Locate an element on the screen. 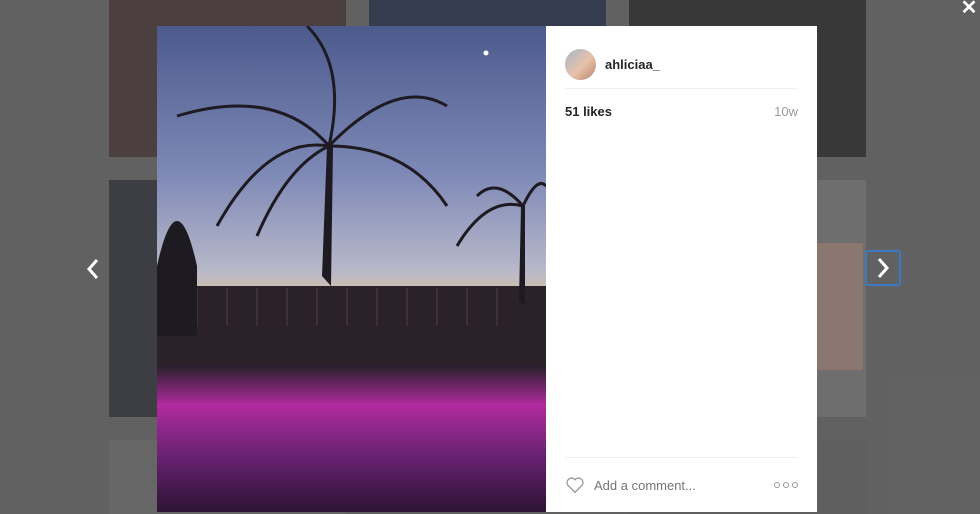 This screenshot has width=980, height=514. avatar is located at coordinates (580, 64).